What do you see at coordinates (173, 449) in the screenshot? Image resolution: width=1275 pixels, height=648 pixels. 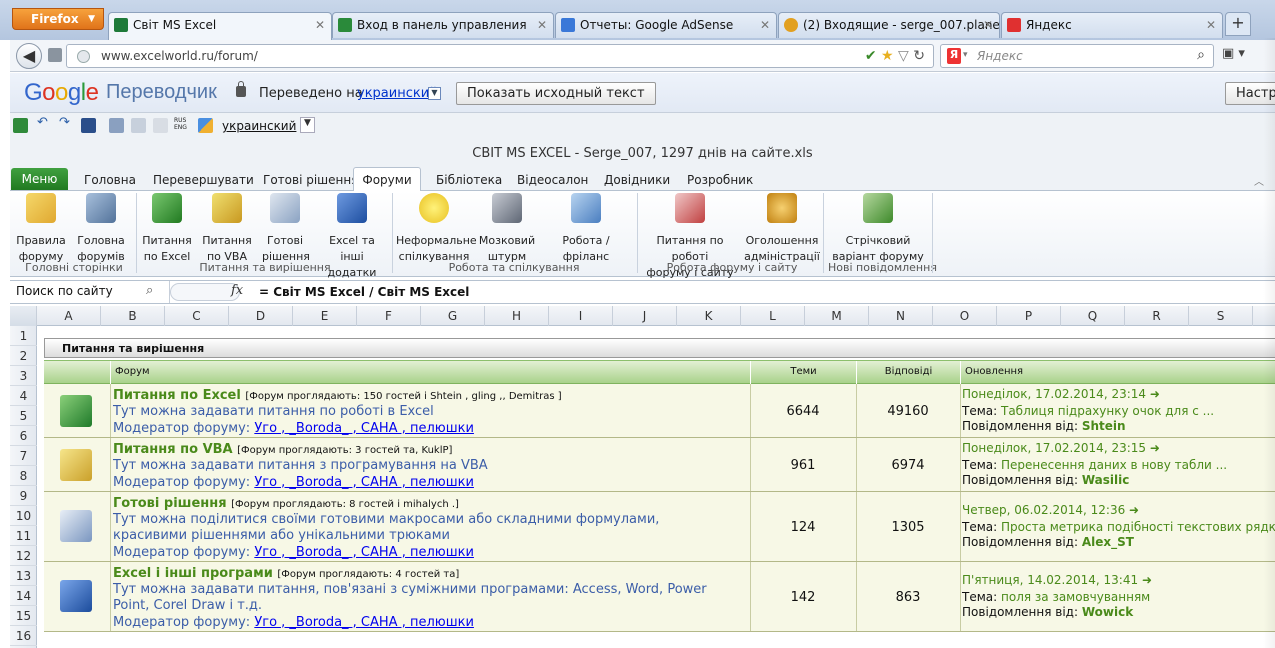 I see `forum-title-link: Питання по VBA` at bounding box center [173, 449].